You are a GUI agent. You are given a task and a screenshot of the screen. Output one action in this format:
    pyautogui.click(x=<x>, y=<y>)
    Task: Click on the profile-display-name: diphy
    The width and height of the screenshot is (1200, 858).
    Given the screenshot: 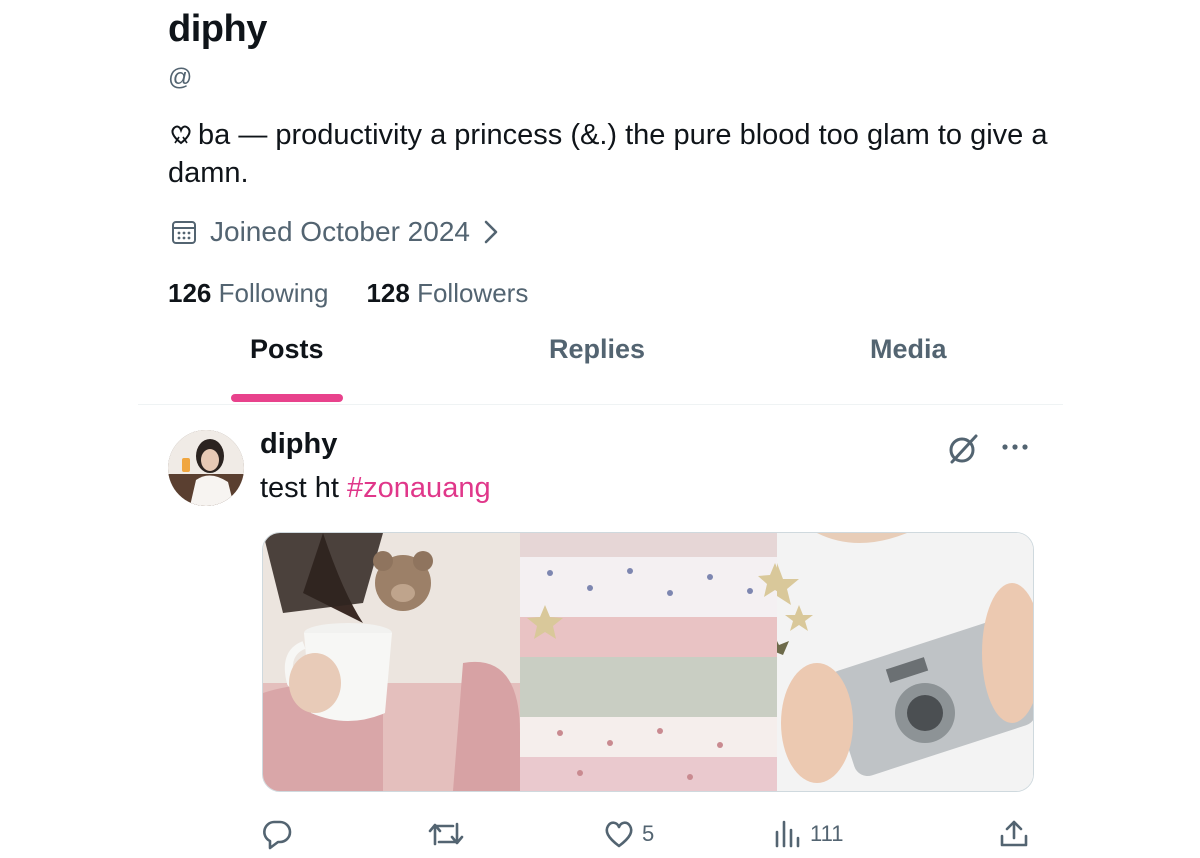 What is the action you would take?
    pyautogui.click(x=217, y=29)
    